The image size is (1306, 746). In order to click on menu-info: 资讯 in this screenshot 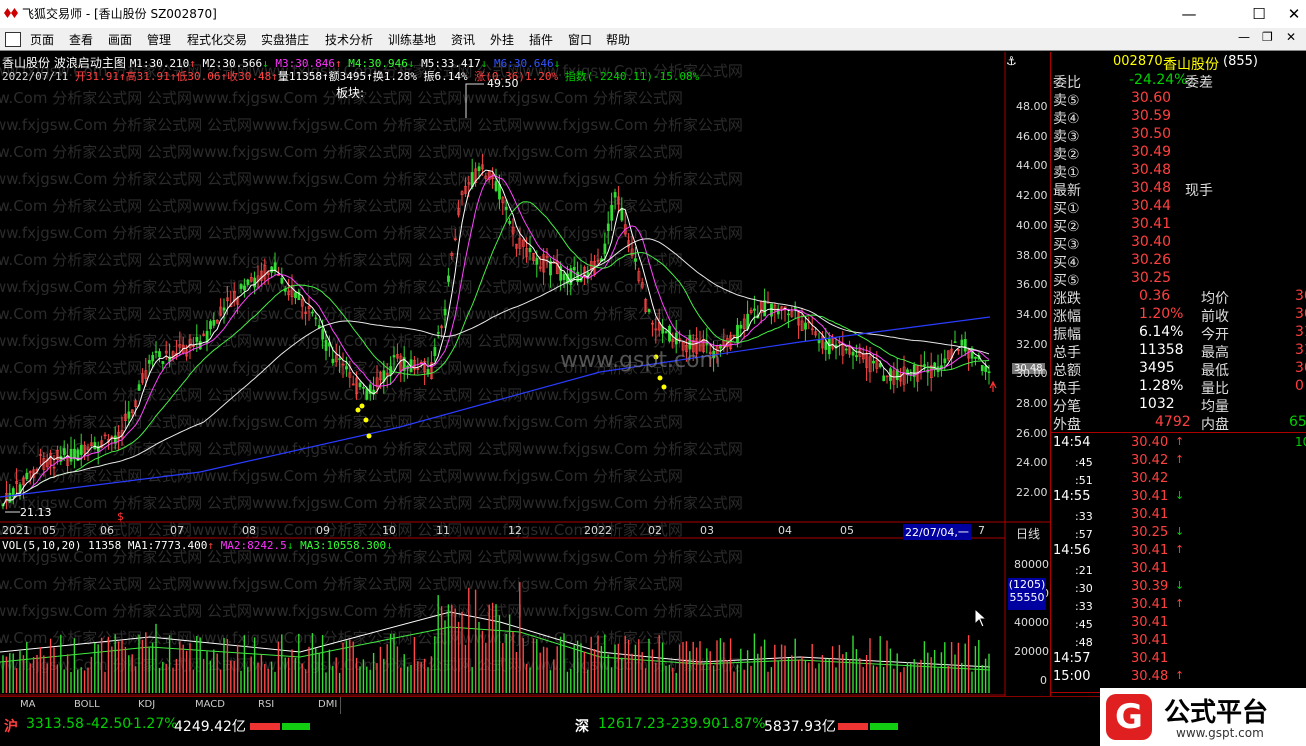, I will do `click(463, 39)`.